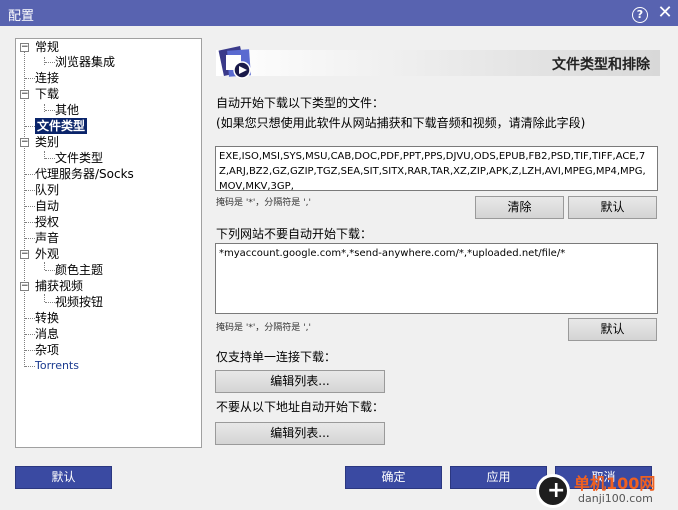 This screenshot has width=678, height=510. Describe the element at coordinates (263, 203) in the screenshot. I see `auto-types-mask-note: 掩码是 '*'，分隔符是 ','` at that location.